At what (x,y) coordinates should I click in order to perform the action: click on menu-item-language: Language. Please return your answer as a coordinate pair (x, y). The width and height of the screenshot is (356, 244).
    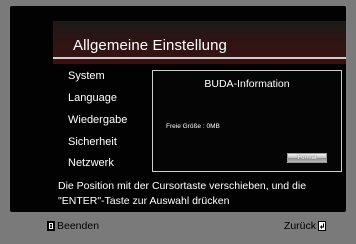
    Looking at the image, I should click on (92, 98).